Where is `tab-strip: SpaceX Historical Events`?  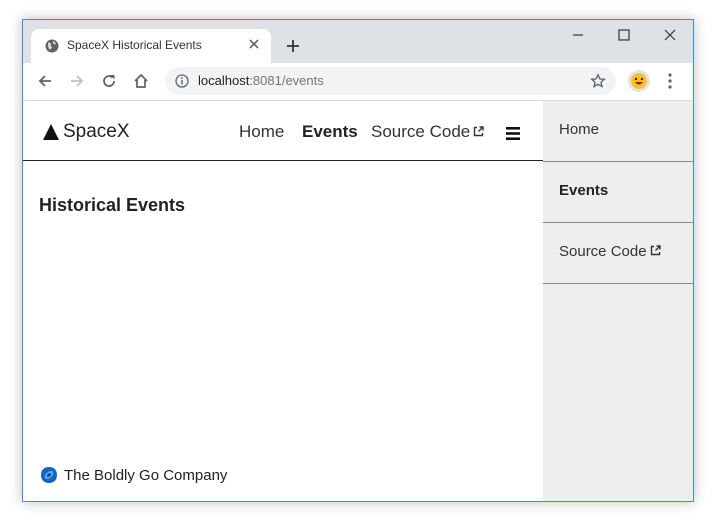
tab-strip: SpaceX Historical Events is located at coordinates (358, 41).